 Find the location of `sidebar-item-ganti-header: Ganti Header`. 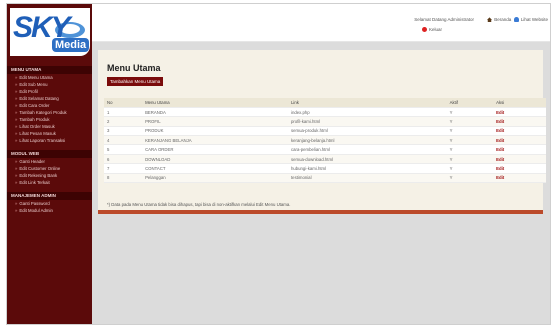

sidebar-item-ganti-header: Ganti Header is located at coordinates (49, 161).